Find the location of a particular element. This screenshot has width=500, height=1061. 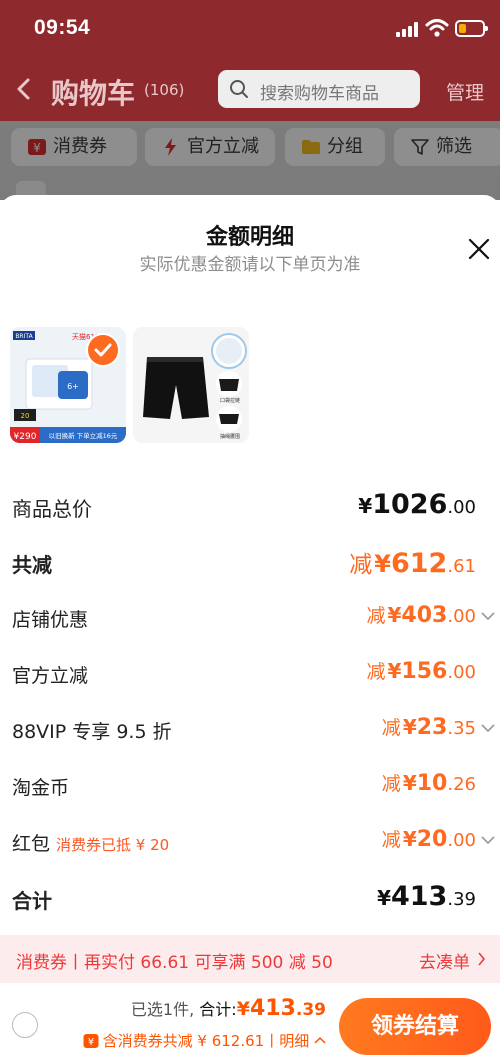

row-label: 88VIP 专享 9.5 折 is located at coordinates (92, 732).